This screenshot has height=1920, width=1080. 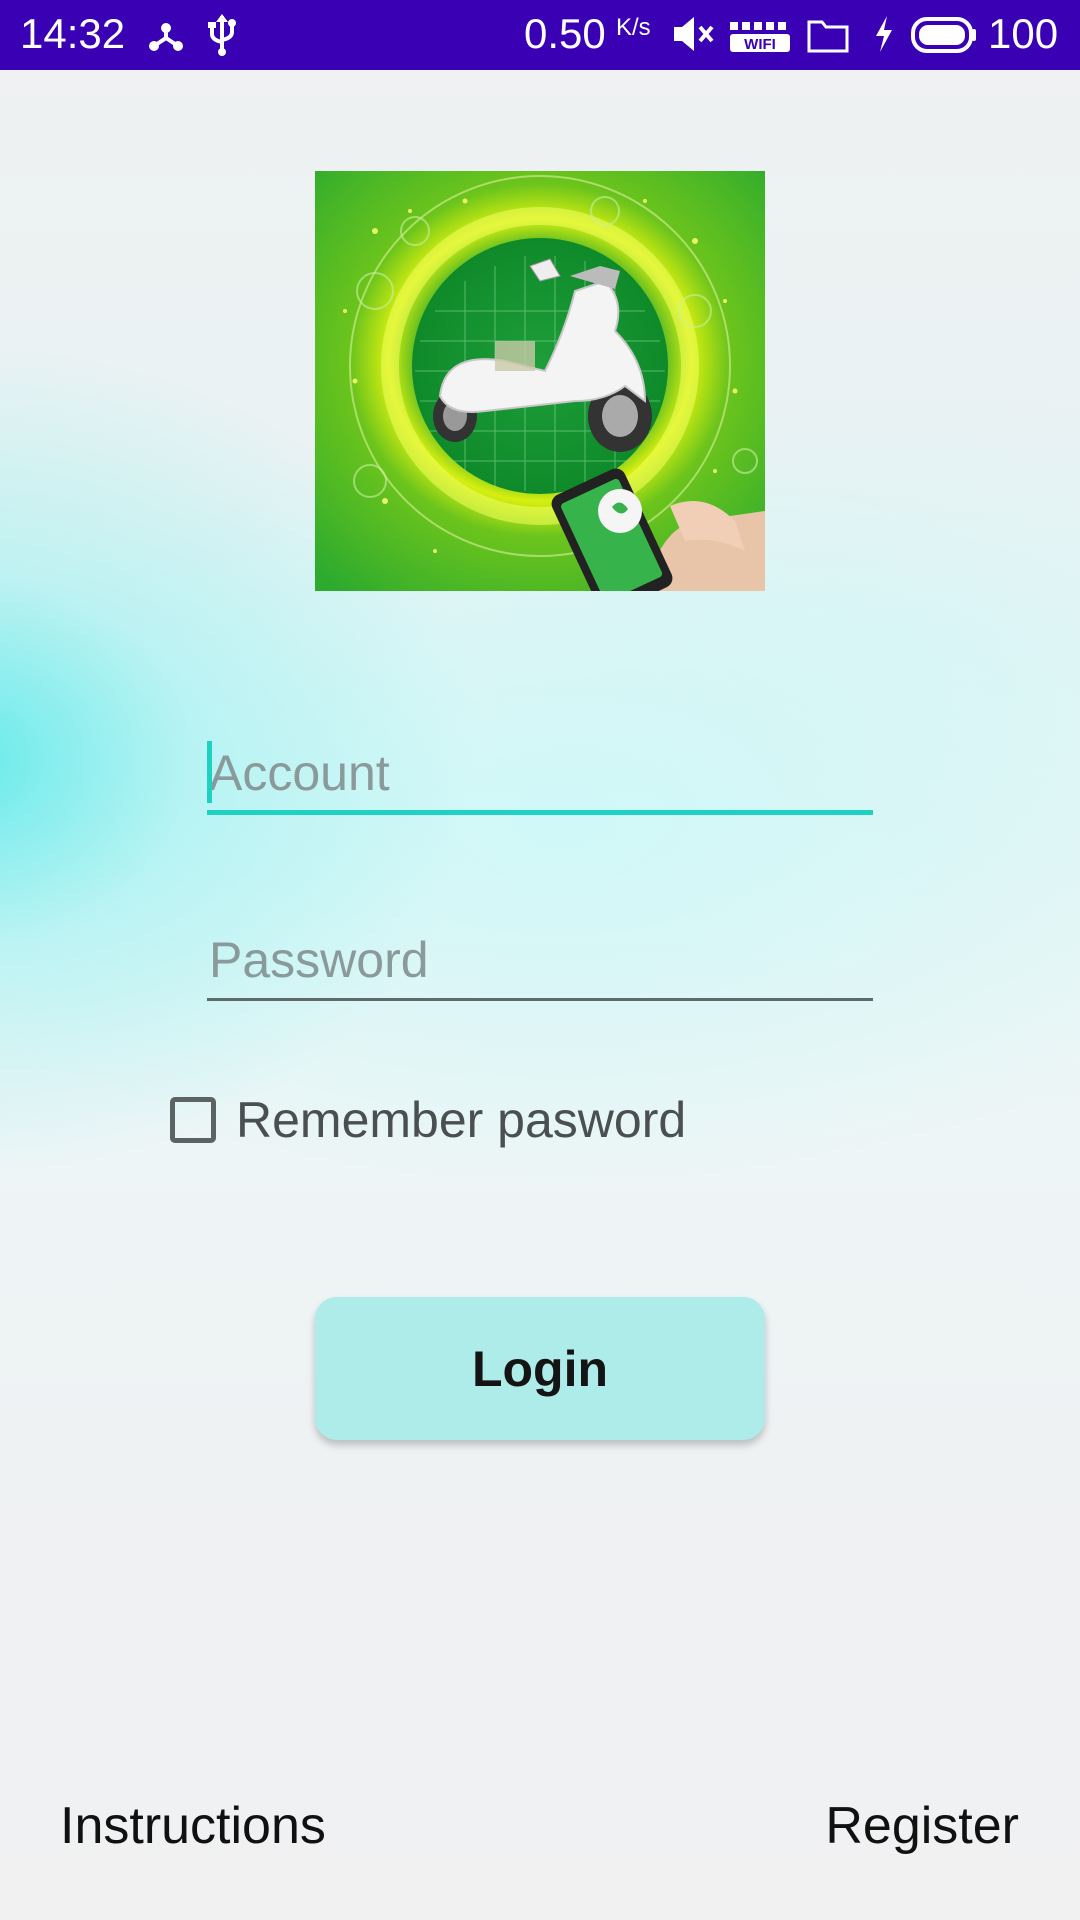 What do you see at coordinates (1023, 33) in the screenshot?
I see `battery-percent: 100` at bounding box center [1023, 33].